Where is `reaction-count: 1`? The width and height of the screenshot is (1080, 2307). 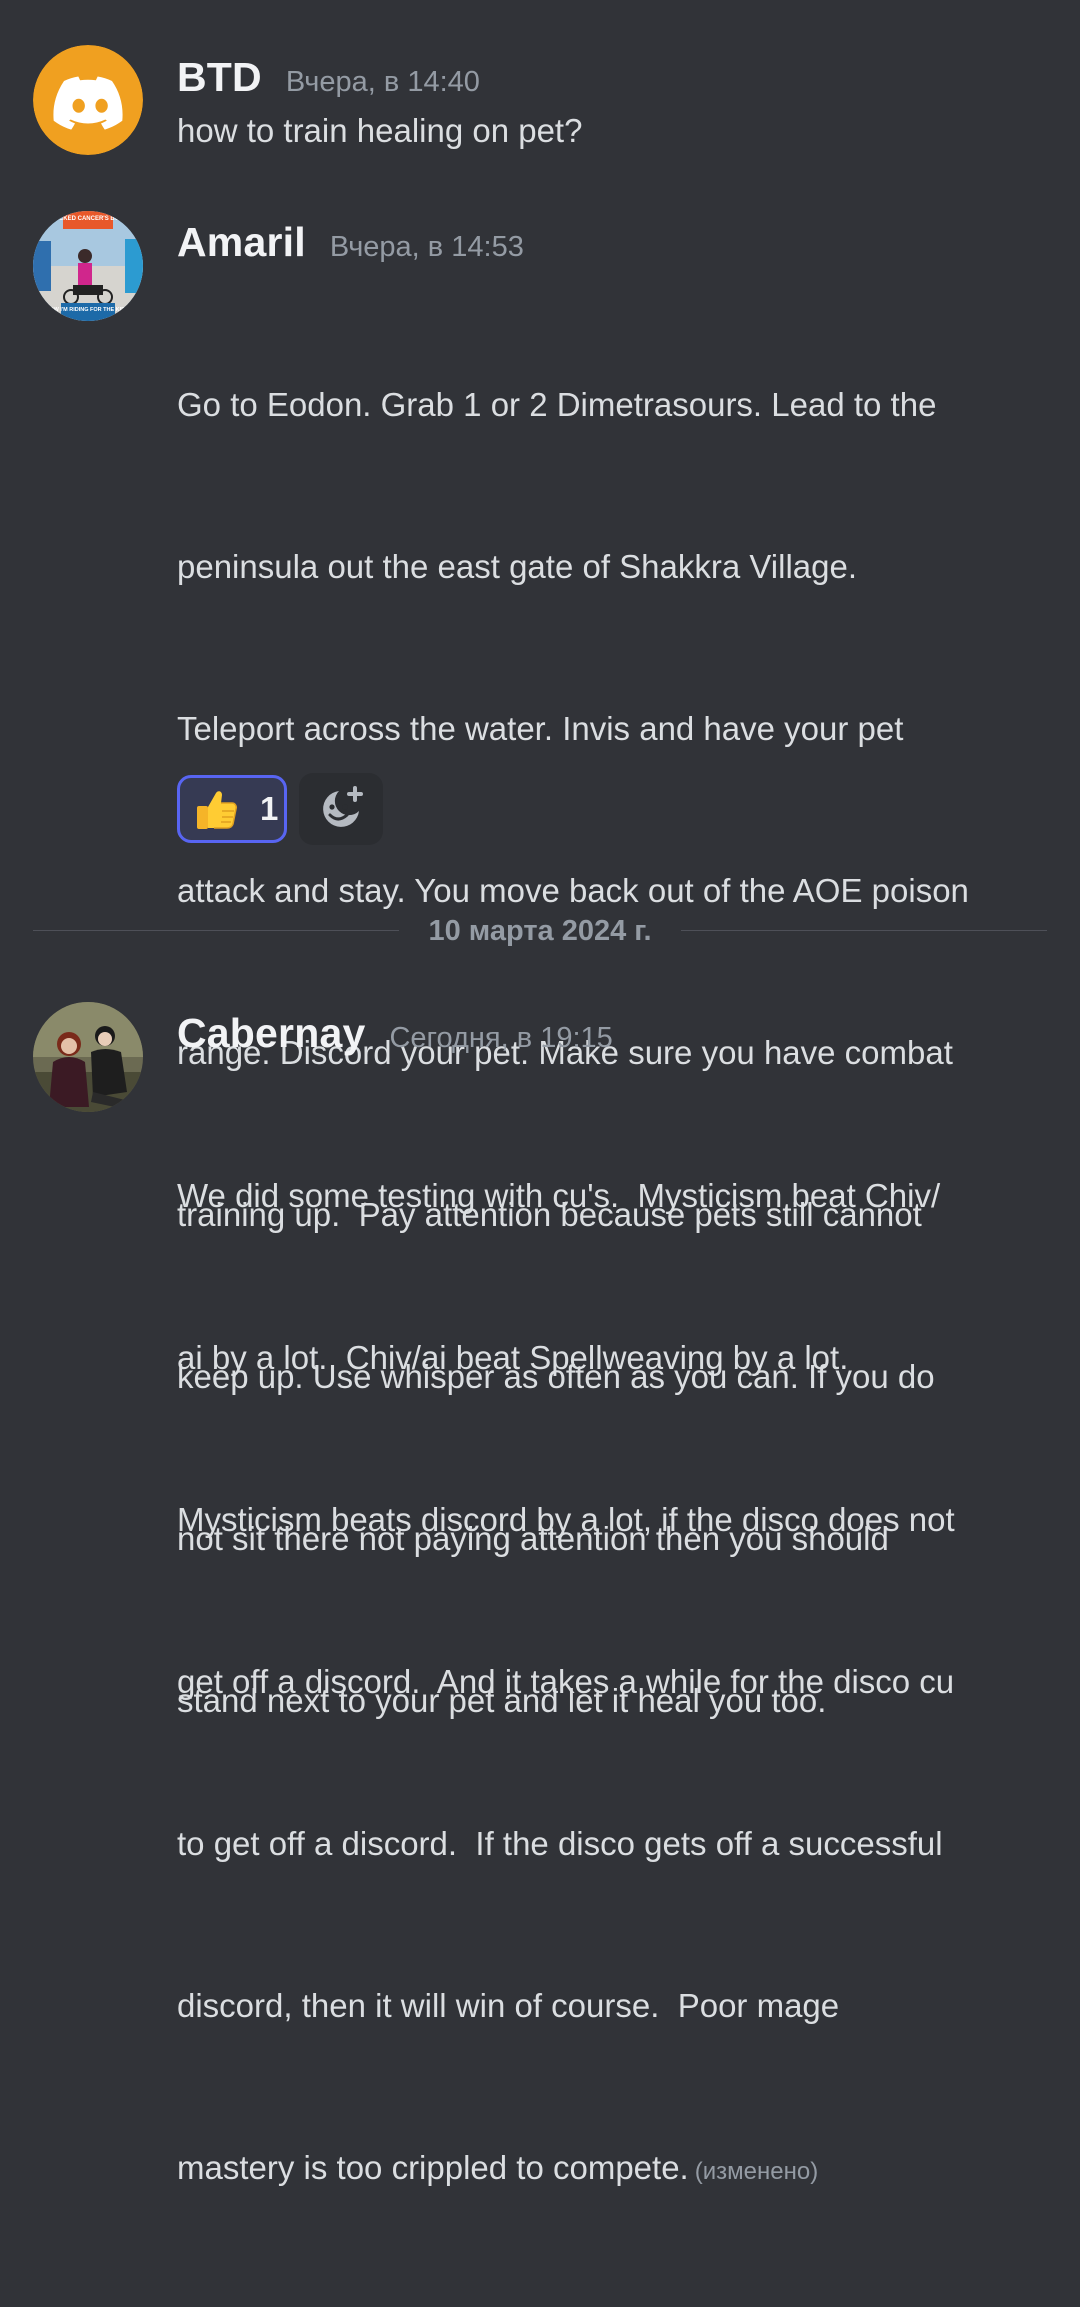 reaction-count: 1 is located at coordinates (269, 808).